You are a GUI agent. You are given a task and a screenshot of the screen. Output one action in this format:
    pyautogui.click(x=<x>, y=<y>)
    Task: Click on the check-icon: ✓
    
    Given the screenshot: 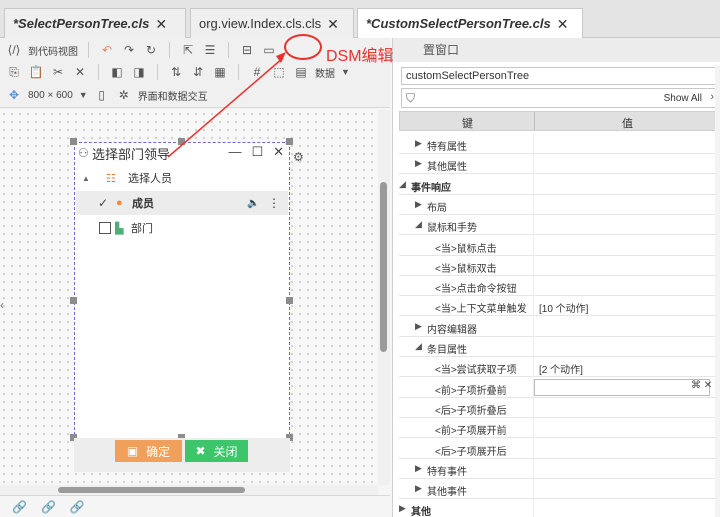 What is the action you would take?
    pyautogui.click(x=105, y=203)
    